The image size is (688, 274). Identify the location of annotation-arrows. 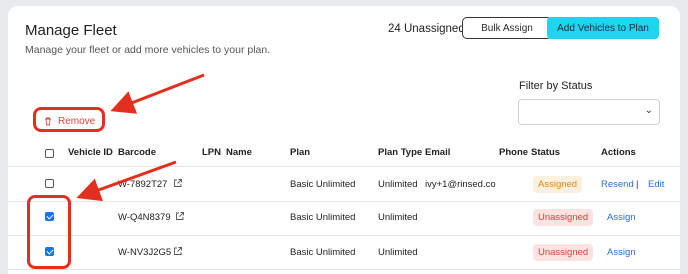
(140, 137).